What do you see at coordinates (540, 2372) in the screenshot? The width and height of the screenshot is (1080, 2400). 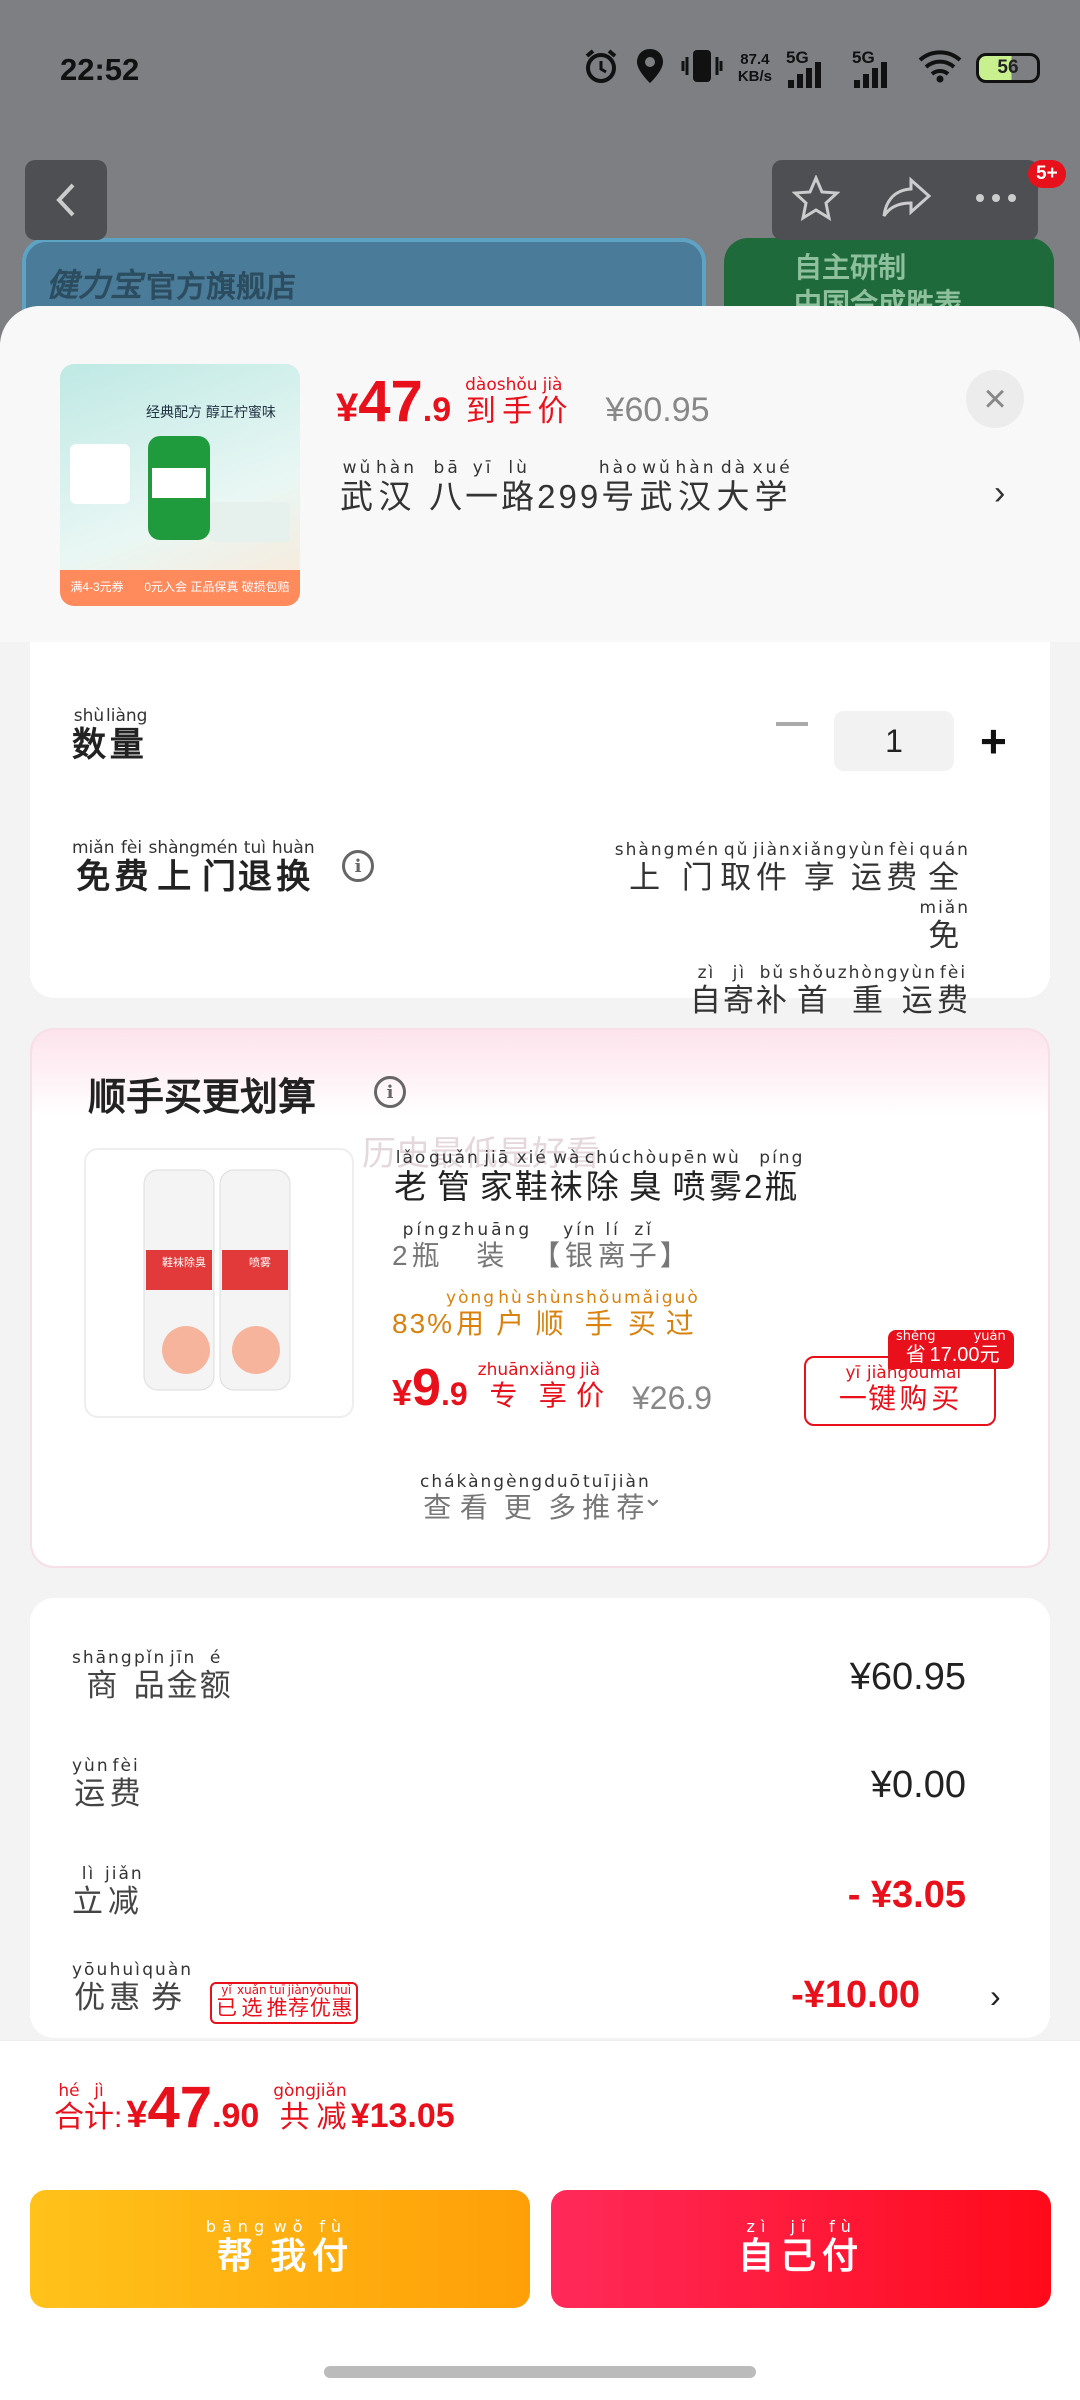 I see `home-indicator` at bounding box center [540, 2372].